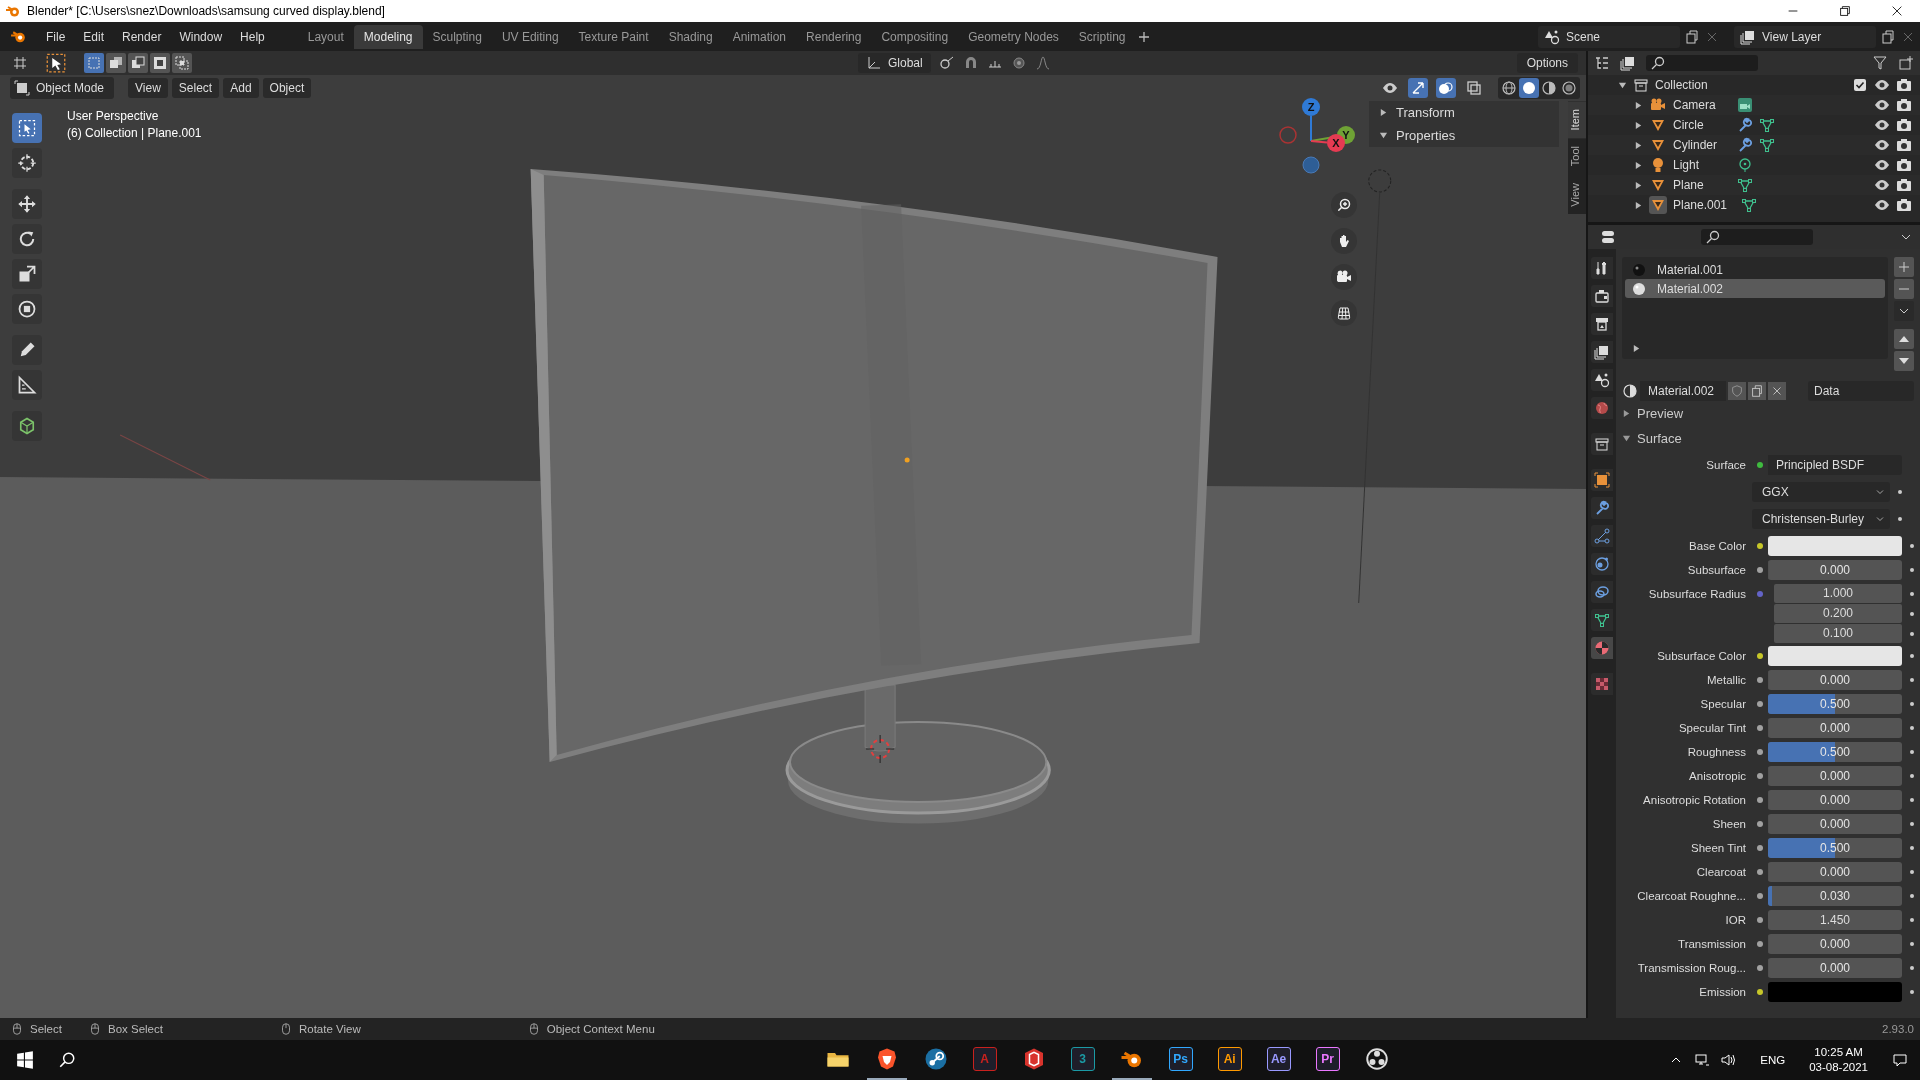  What do you see at coordinates (690, 36) in the screenshot?
I see `workspace-tab: Shading` at bounding box center [690, 36].